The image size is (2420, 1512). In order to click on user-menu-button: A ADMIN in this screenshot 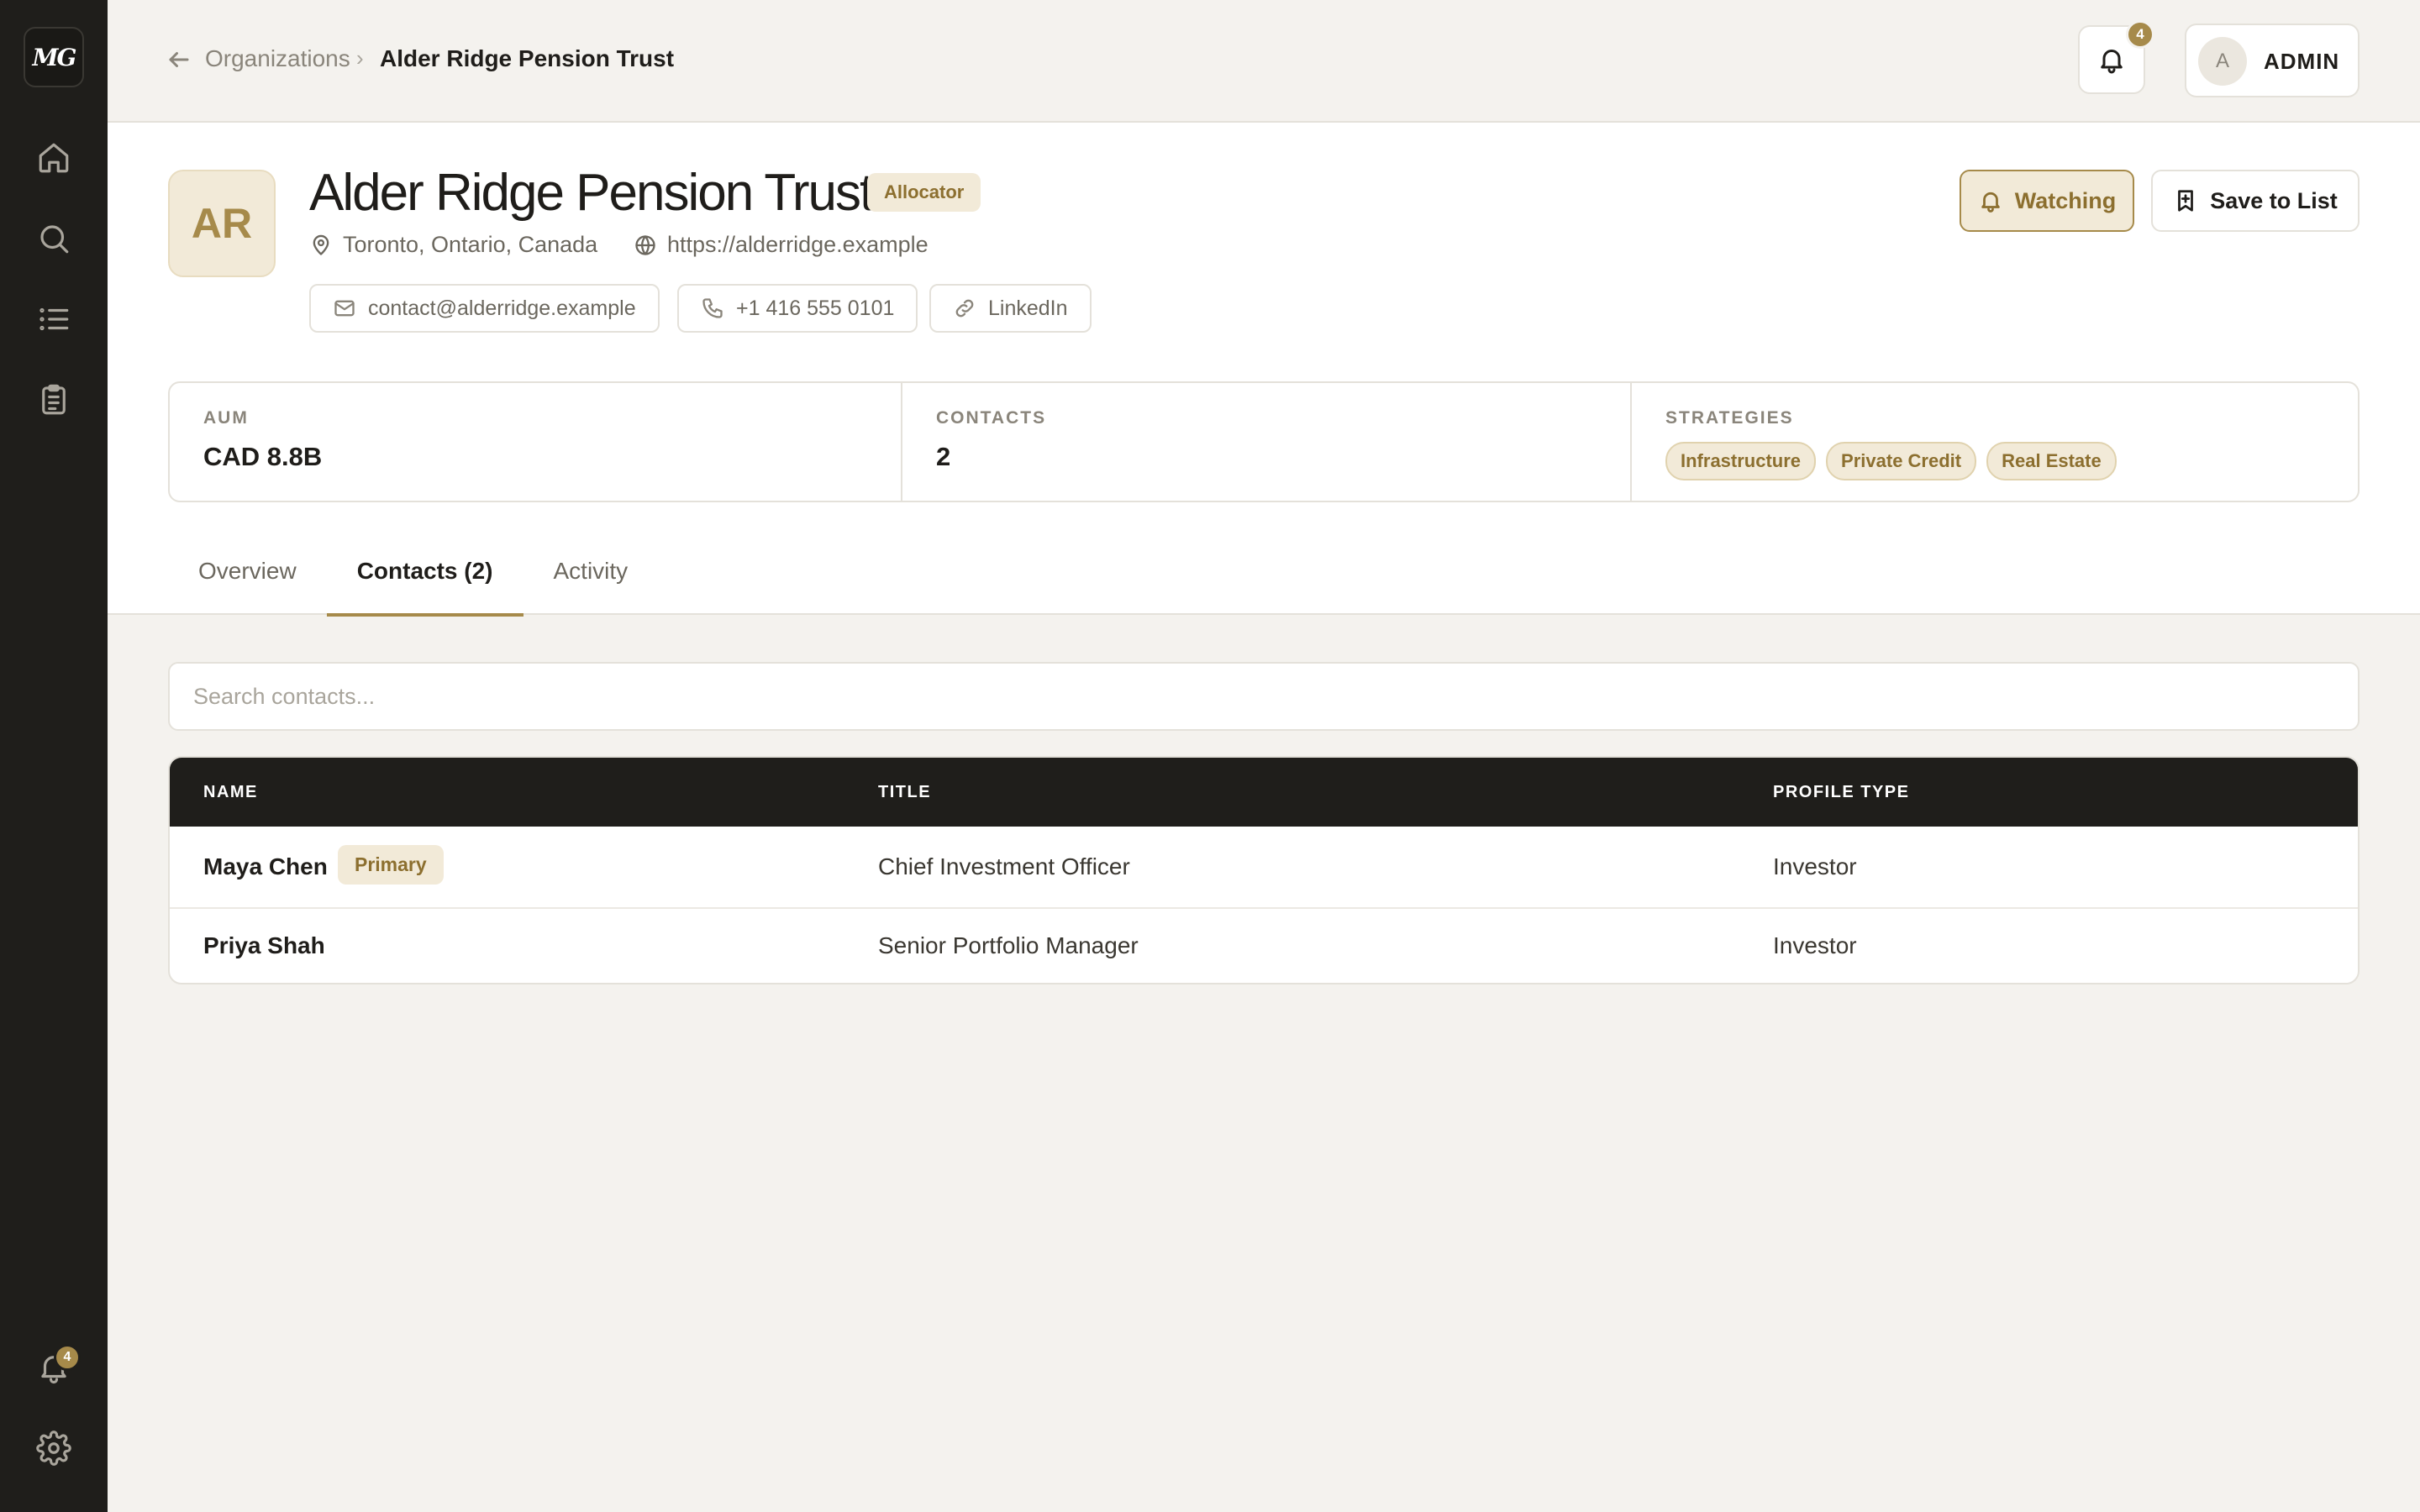, I will do `click(2272, 60)`.